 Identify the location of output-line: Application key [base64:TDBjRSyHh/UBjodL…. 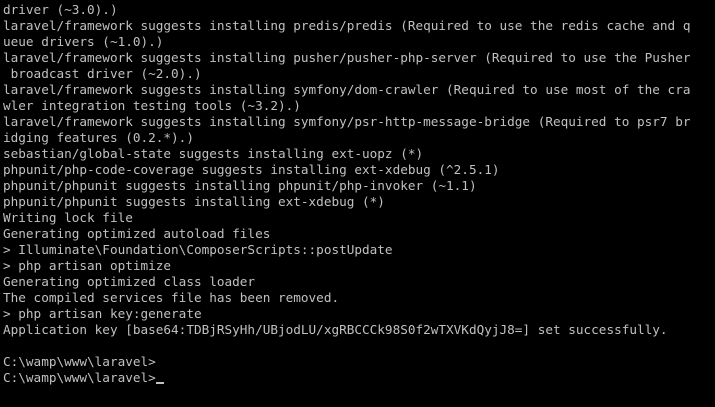
(335, 329).